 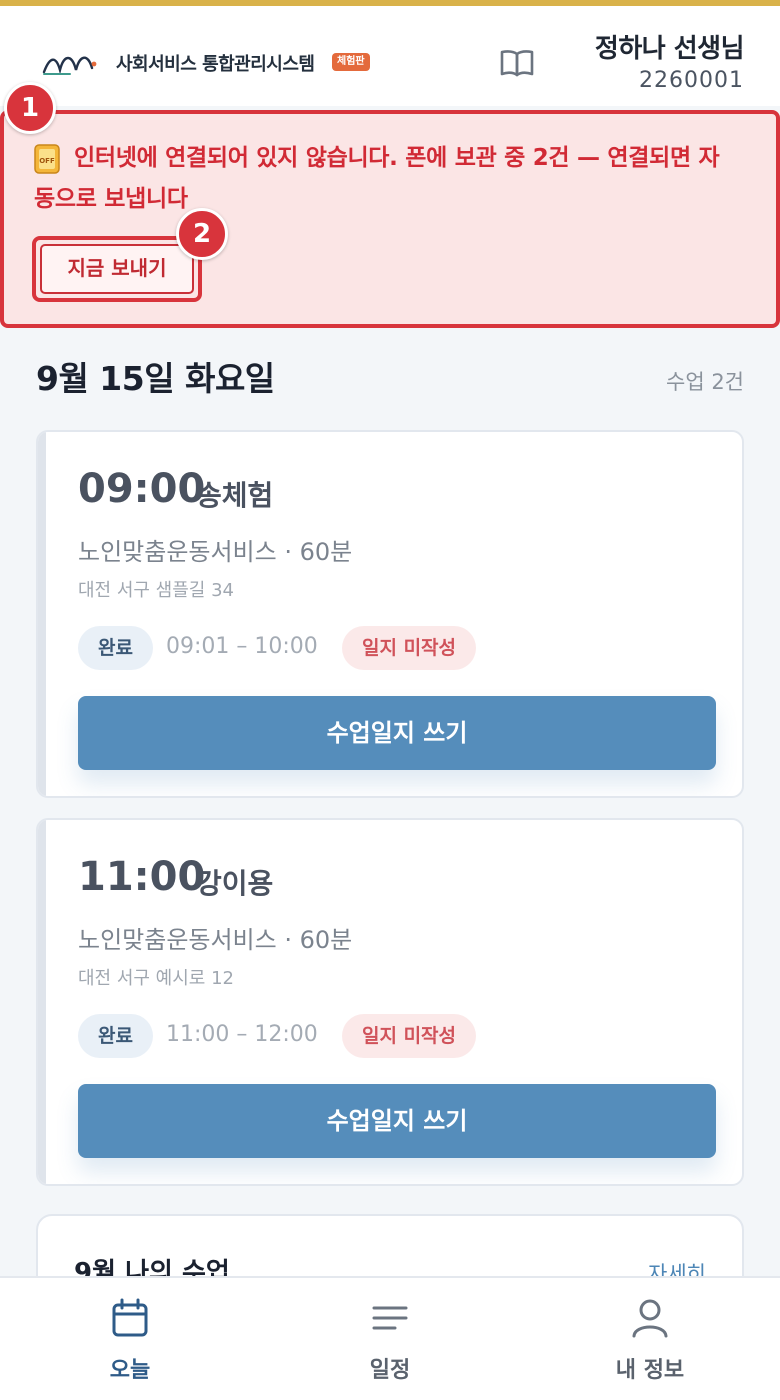 I want to click on list-icon, so click(x=390, y=1318).